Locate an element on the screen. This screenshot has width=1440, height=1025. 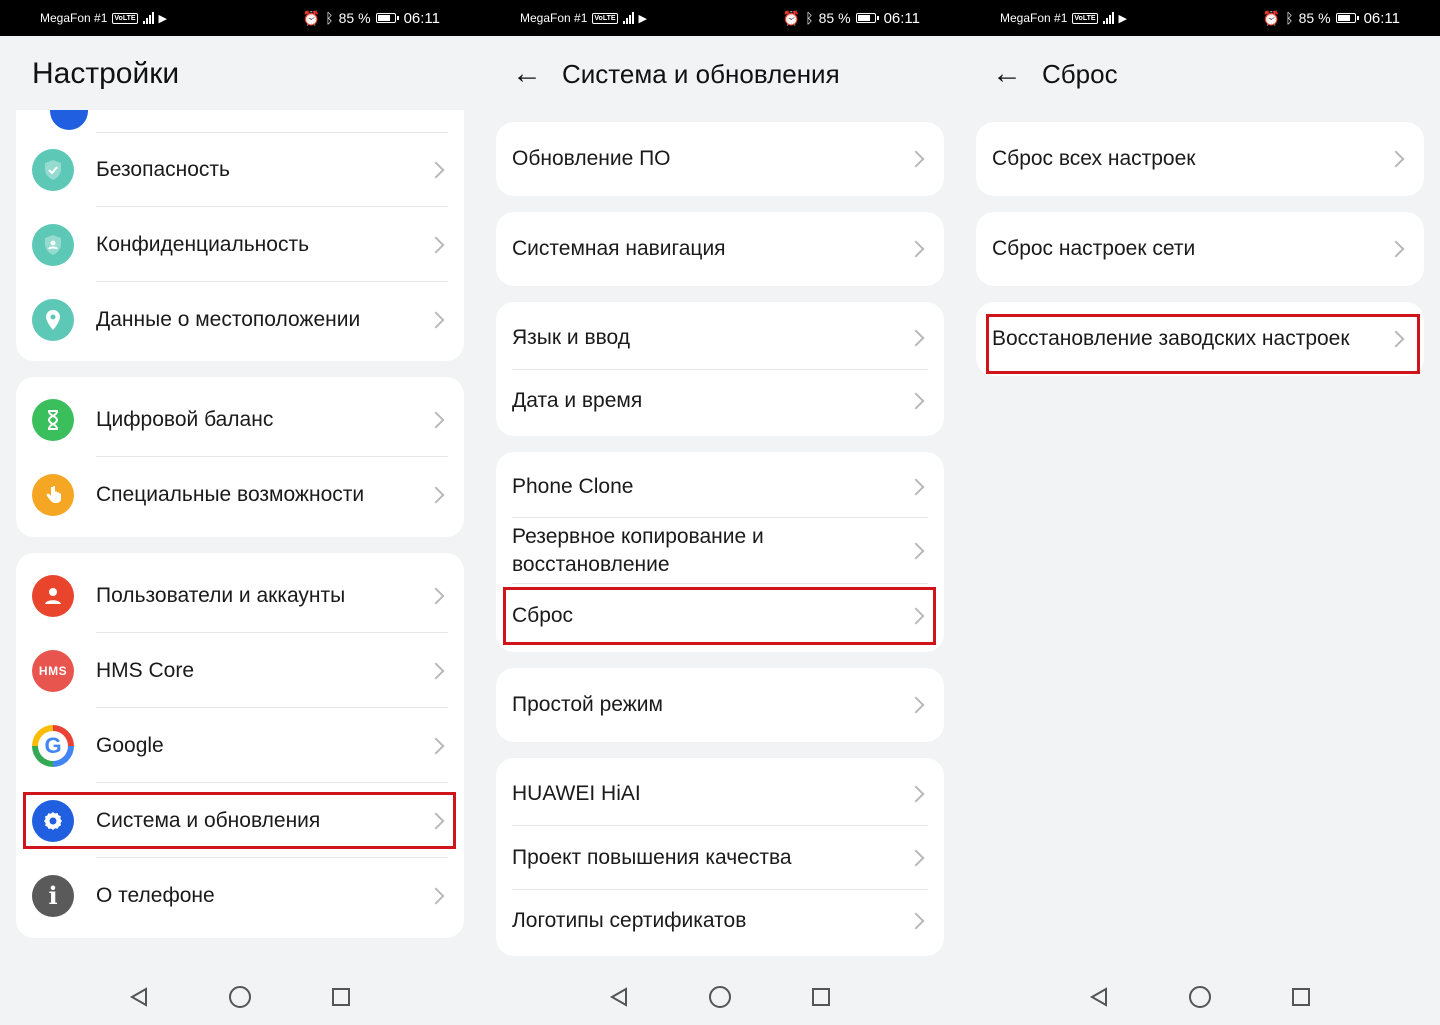
nav-bar is located at coordinates (720, 997).